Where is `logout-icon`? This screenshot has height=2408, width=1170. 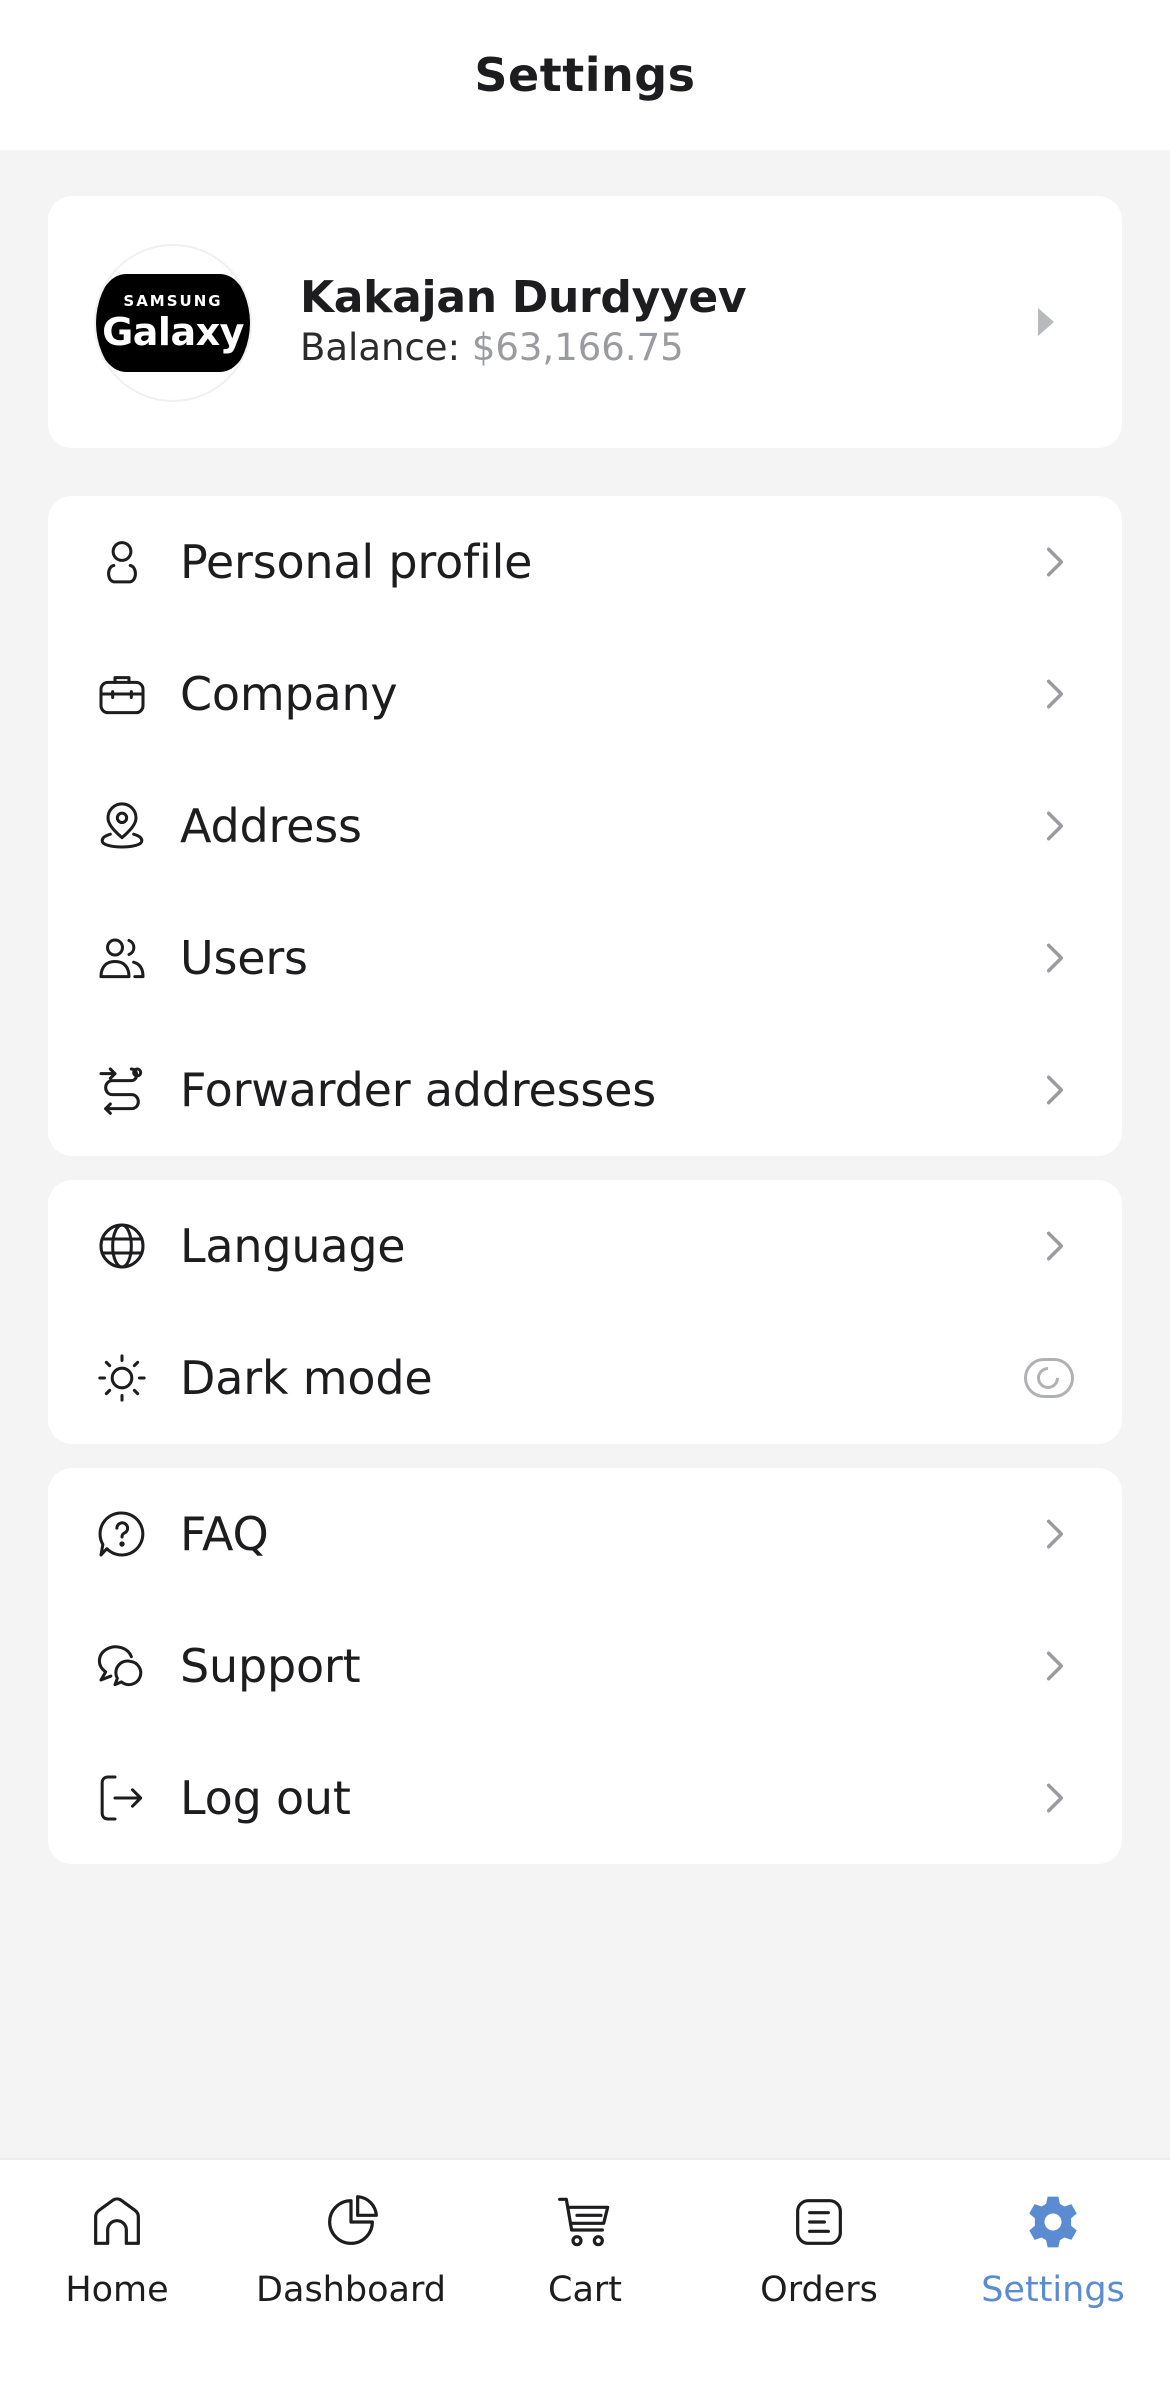 logout-icon is located at coordinates (122, 1798).